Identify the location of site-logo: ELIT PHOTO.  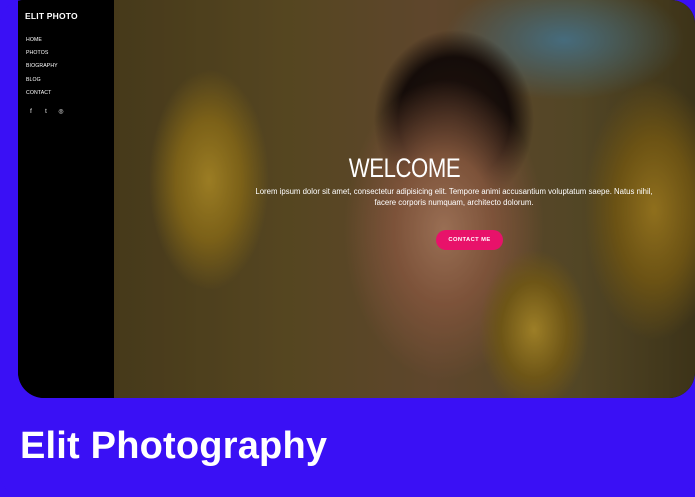
(51, 16).